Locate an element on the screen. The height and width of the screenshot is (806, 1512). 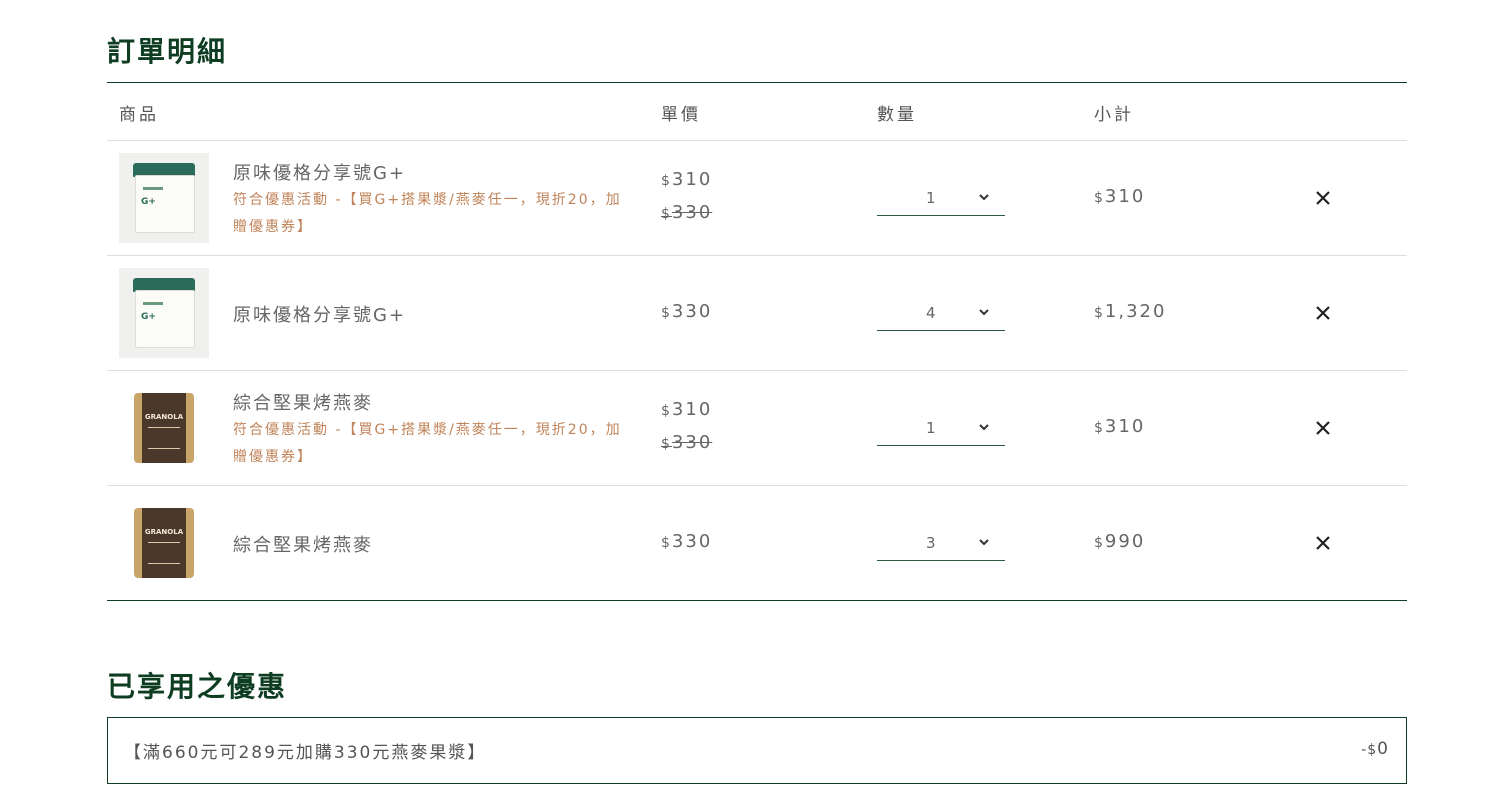
coupon-discount: -$0 is located at coordinates (1375, 749).